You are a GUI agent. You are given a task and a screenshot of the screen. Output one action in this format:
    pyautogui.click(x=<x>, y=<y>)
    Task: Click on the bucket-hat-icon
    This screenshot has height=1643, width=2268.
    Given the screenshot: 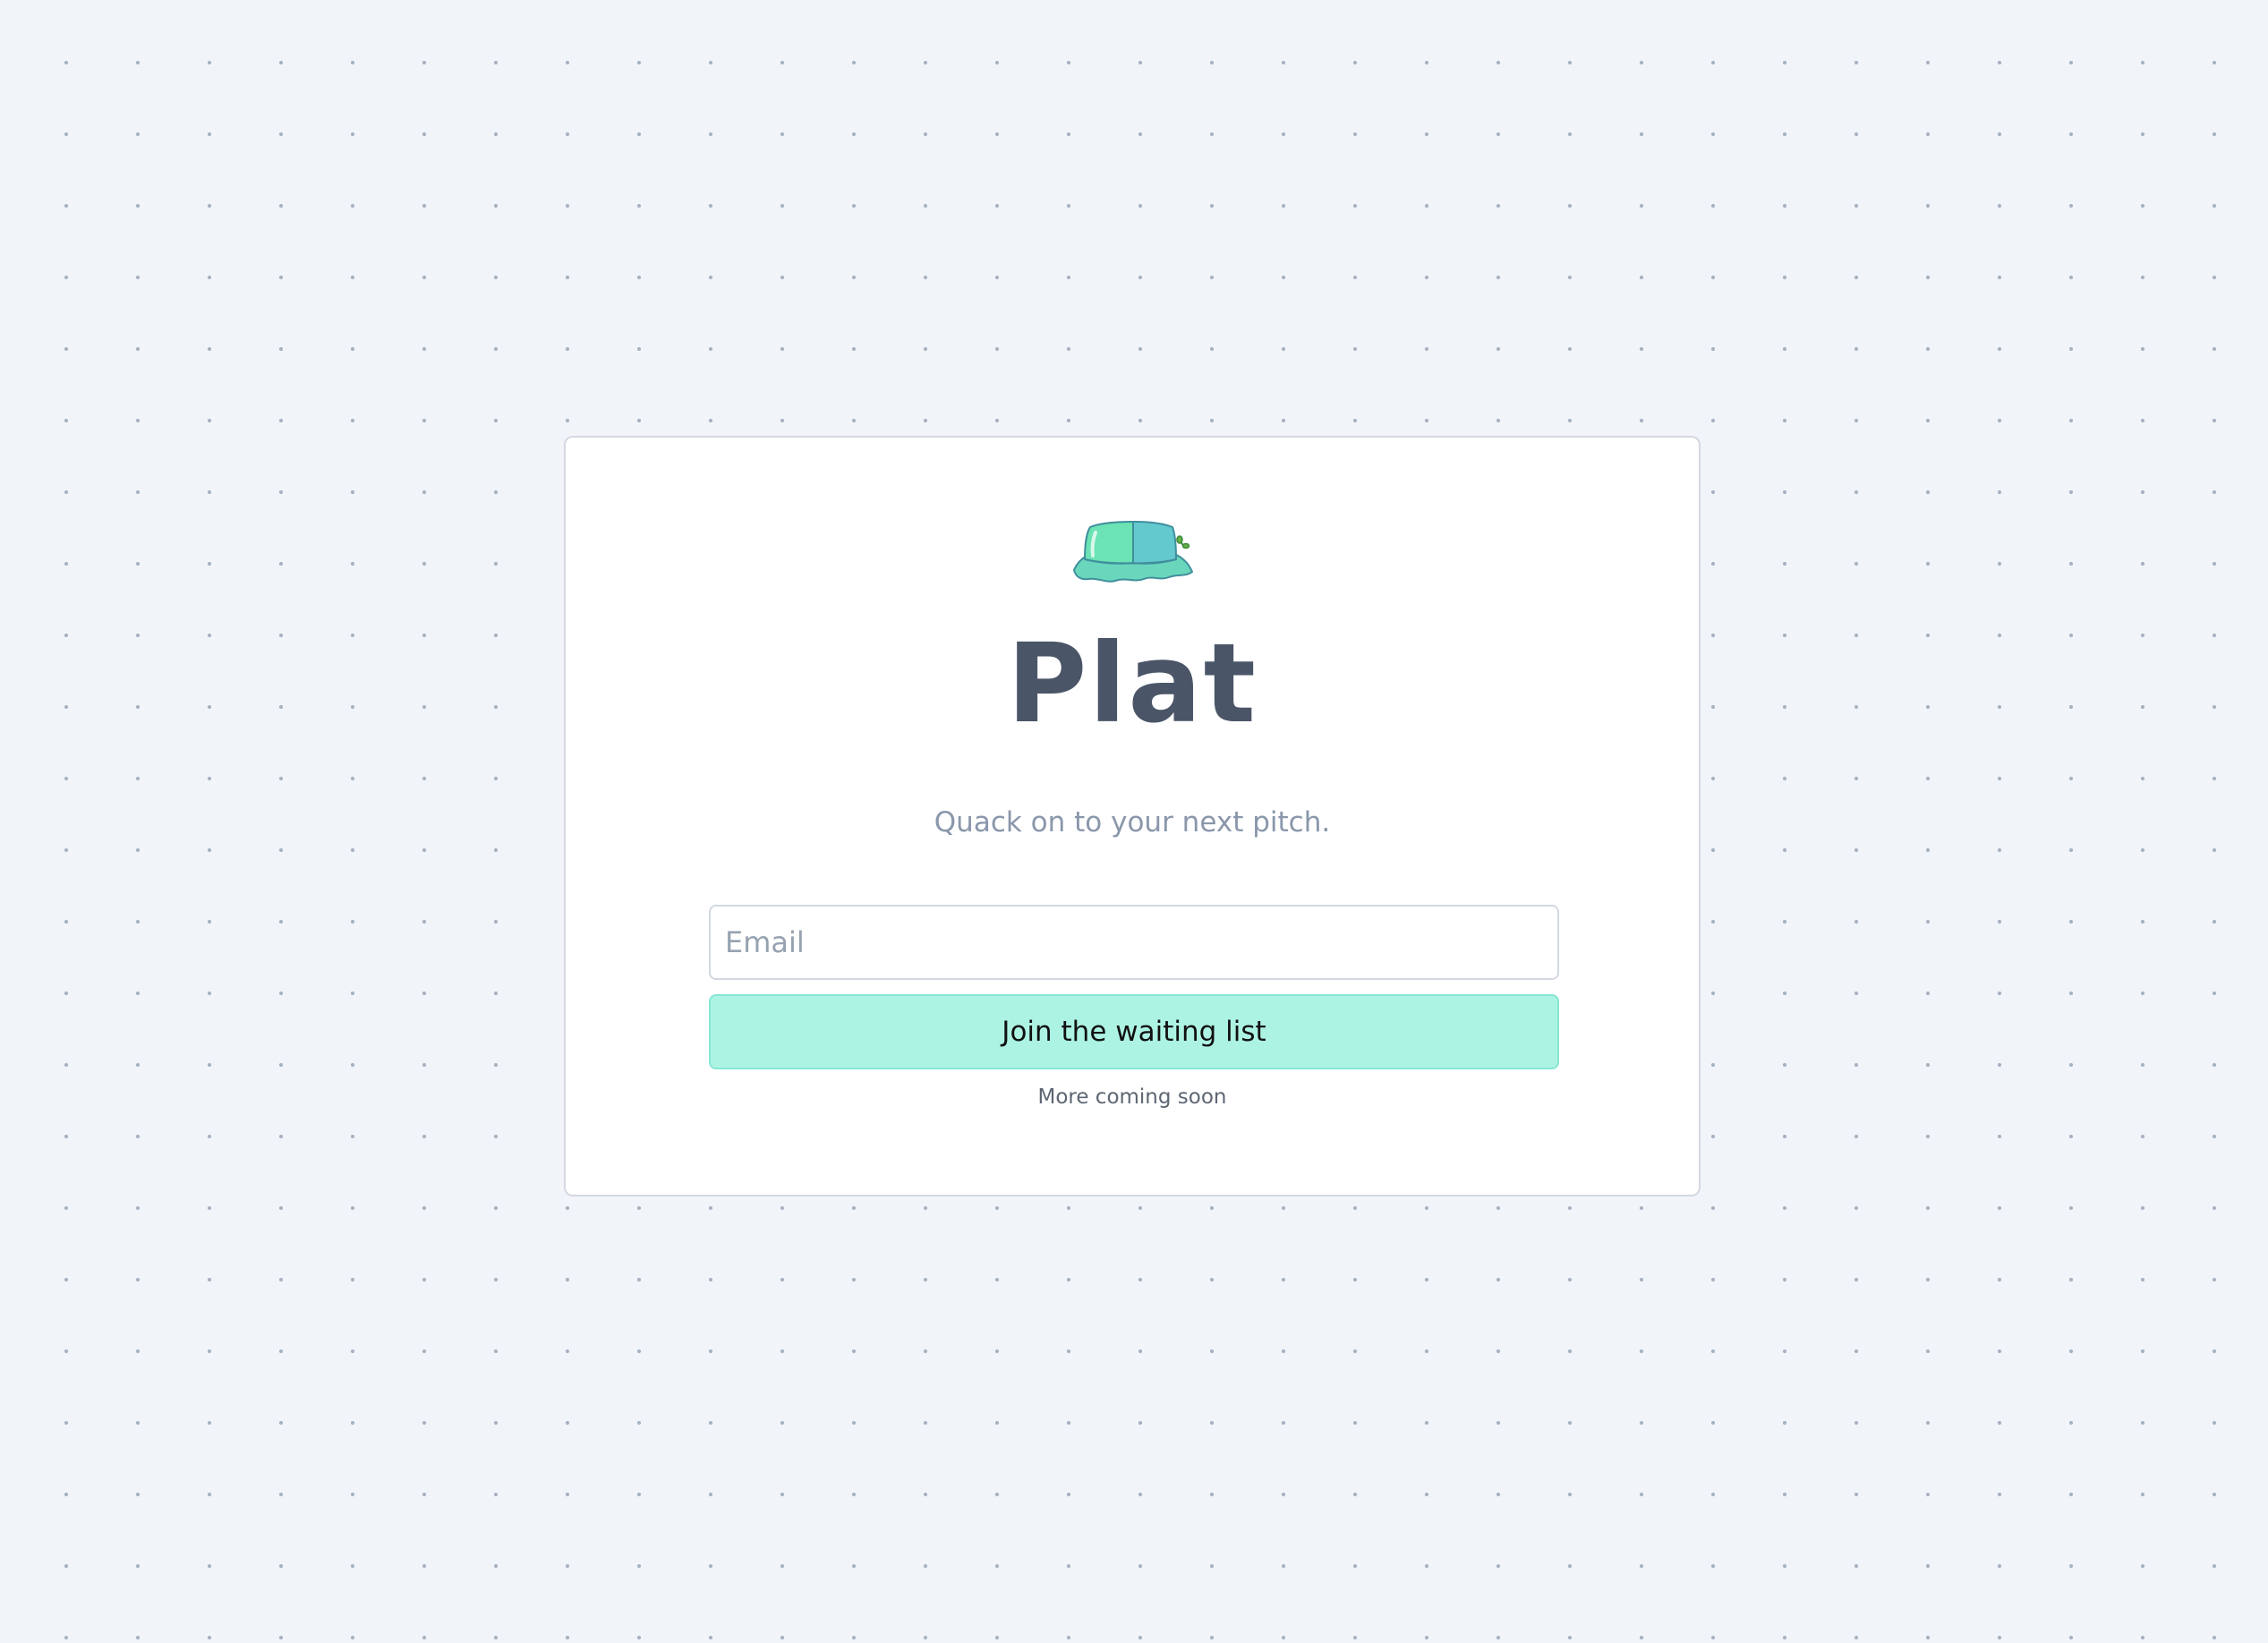 What is the action you would take?
    pyautogui.click(x=1133, y=554)
    